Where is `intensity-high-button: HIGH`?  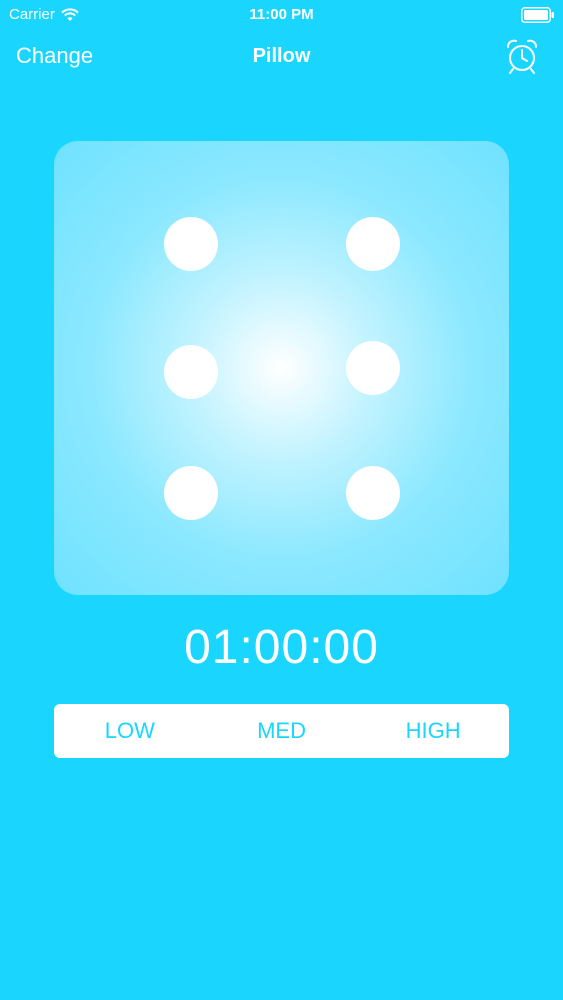 intensity-high-button: HIGH is located at coordinates (433, 731).